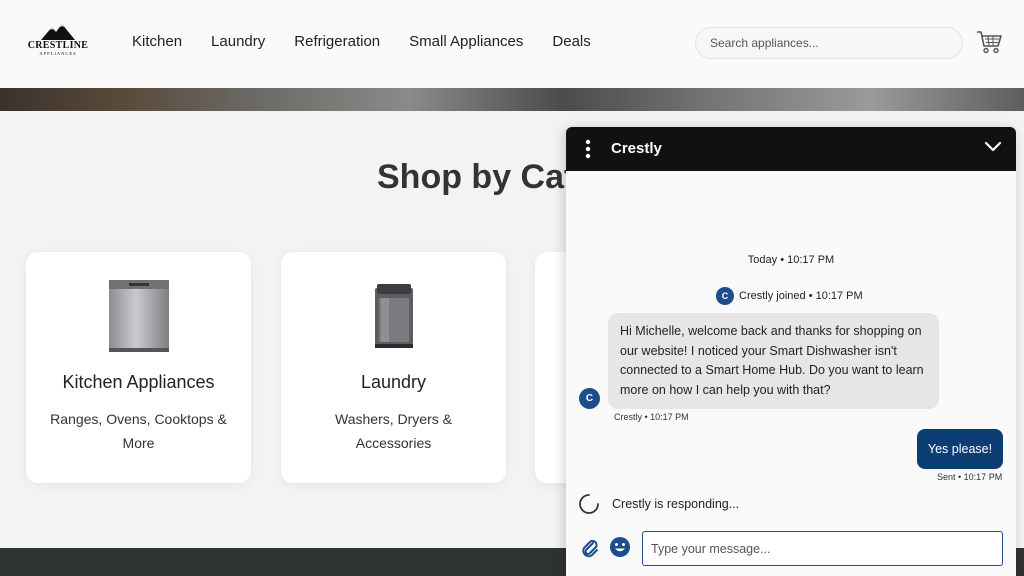 Image resolution: width=1024 pixels, height=576 pixels. I want to click on chat-header: Crestly, so click(791, 149).